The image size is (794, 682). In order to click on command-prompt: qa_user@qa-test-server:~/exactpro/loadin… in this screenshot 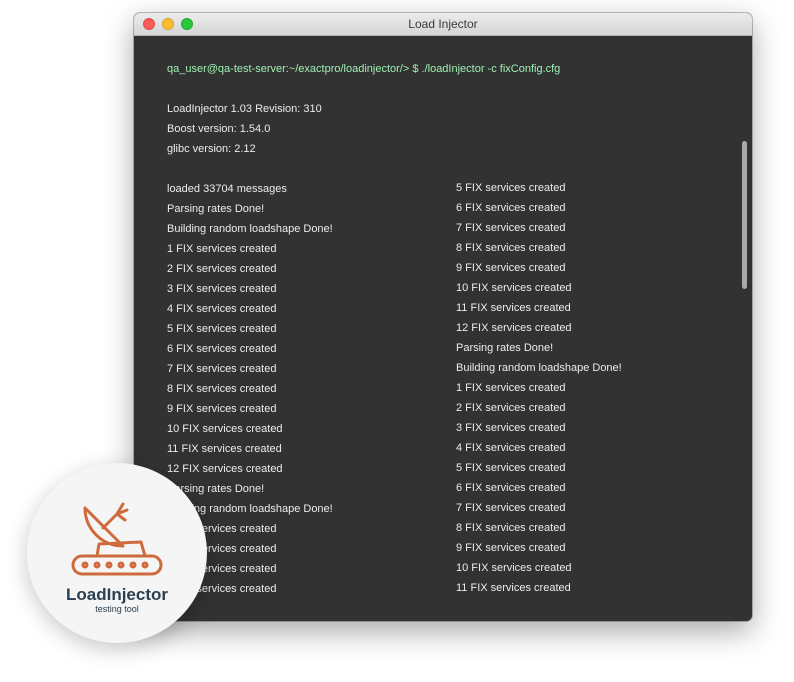, I will do `click(364, 69)`.